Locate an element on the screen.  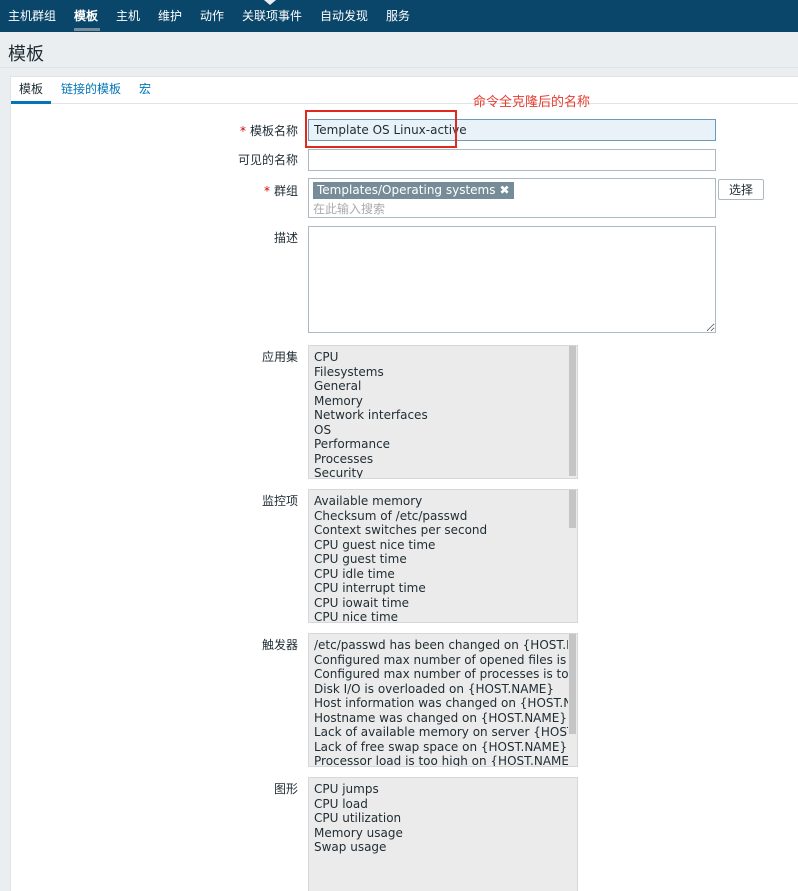
list-item: Hostname was changed on {HOST.NAME} is located at coordinates (442, 718).